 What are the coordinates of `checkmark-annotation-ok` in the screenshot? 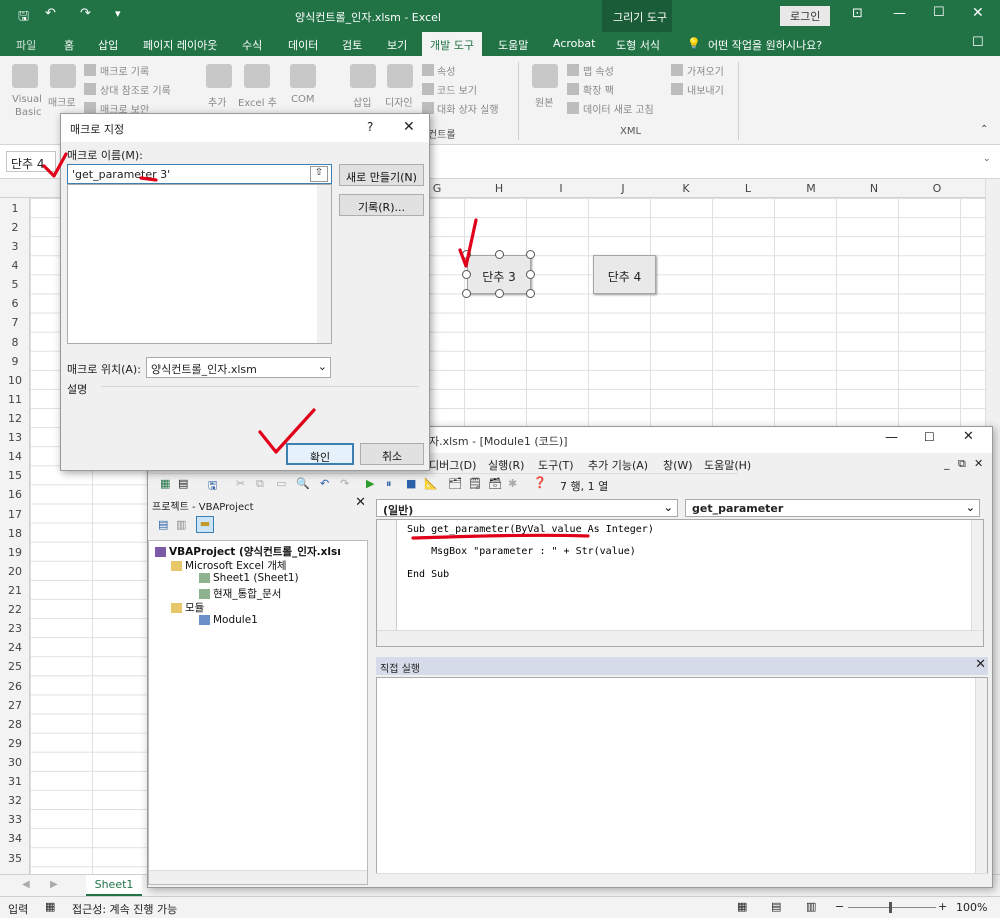 It's located at (287, 431).